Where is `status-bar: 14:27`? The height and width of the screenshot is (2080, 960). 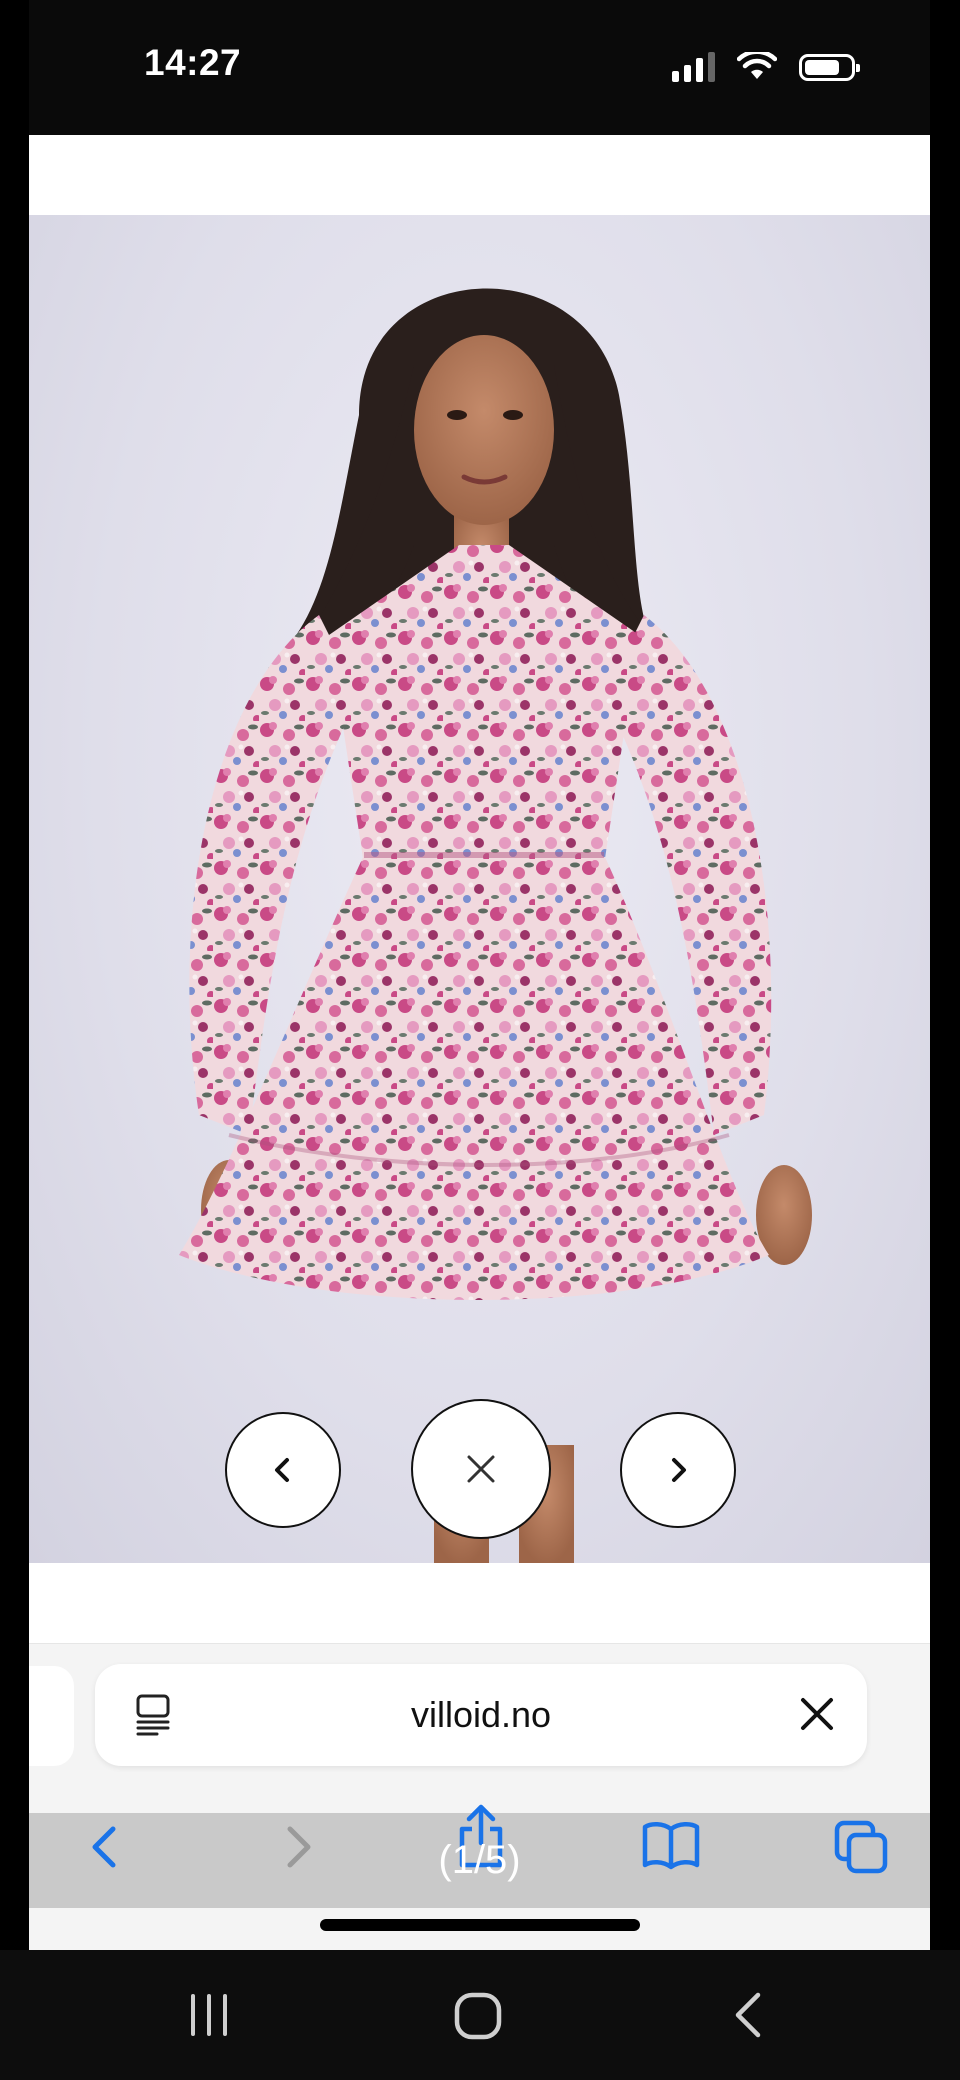
status-bar: 14:27 is located at coordinates (479, 67).